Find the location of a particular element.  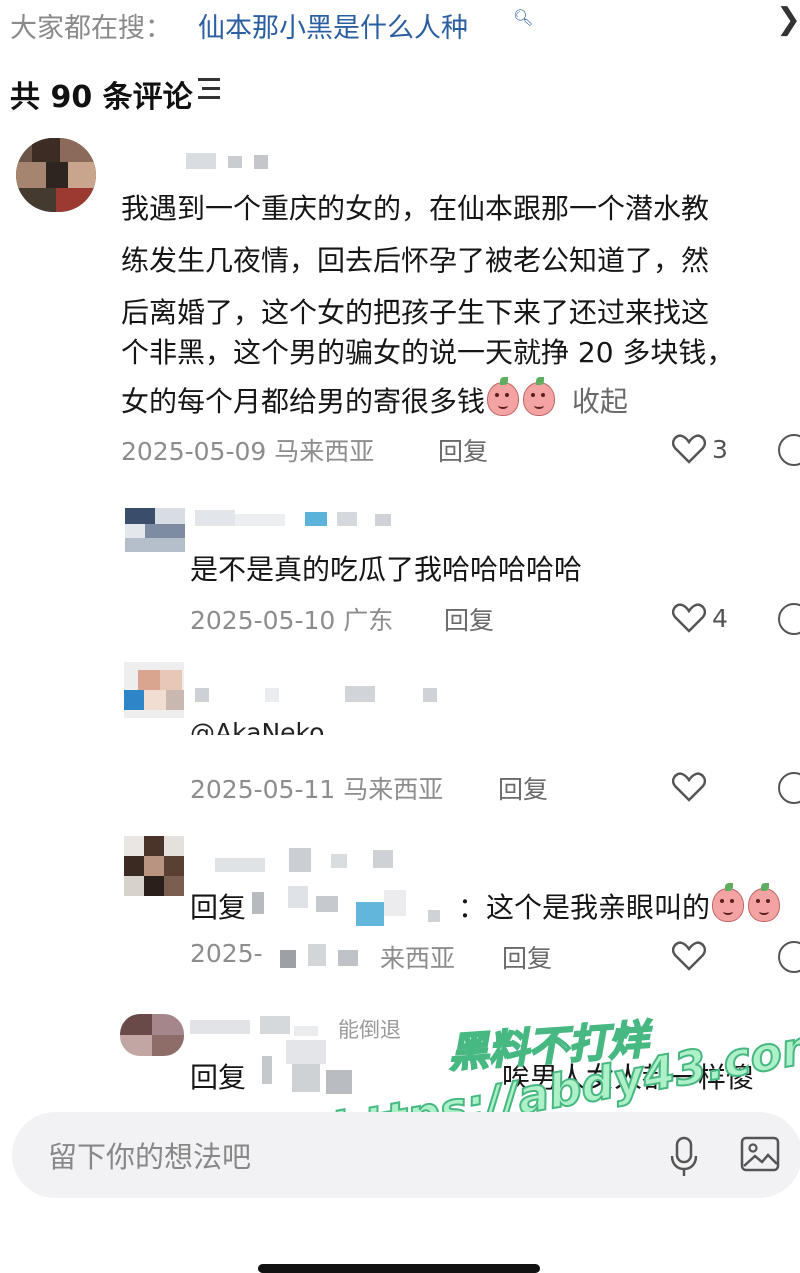

sort-icon is located at coordinates (211, 89).